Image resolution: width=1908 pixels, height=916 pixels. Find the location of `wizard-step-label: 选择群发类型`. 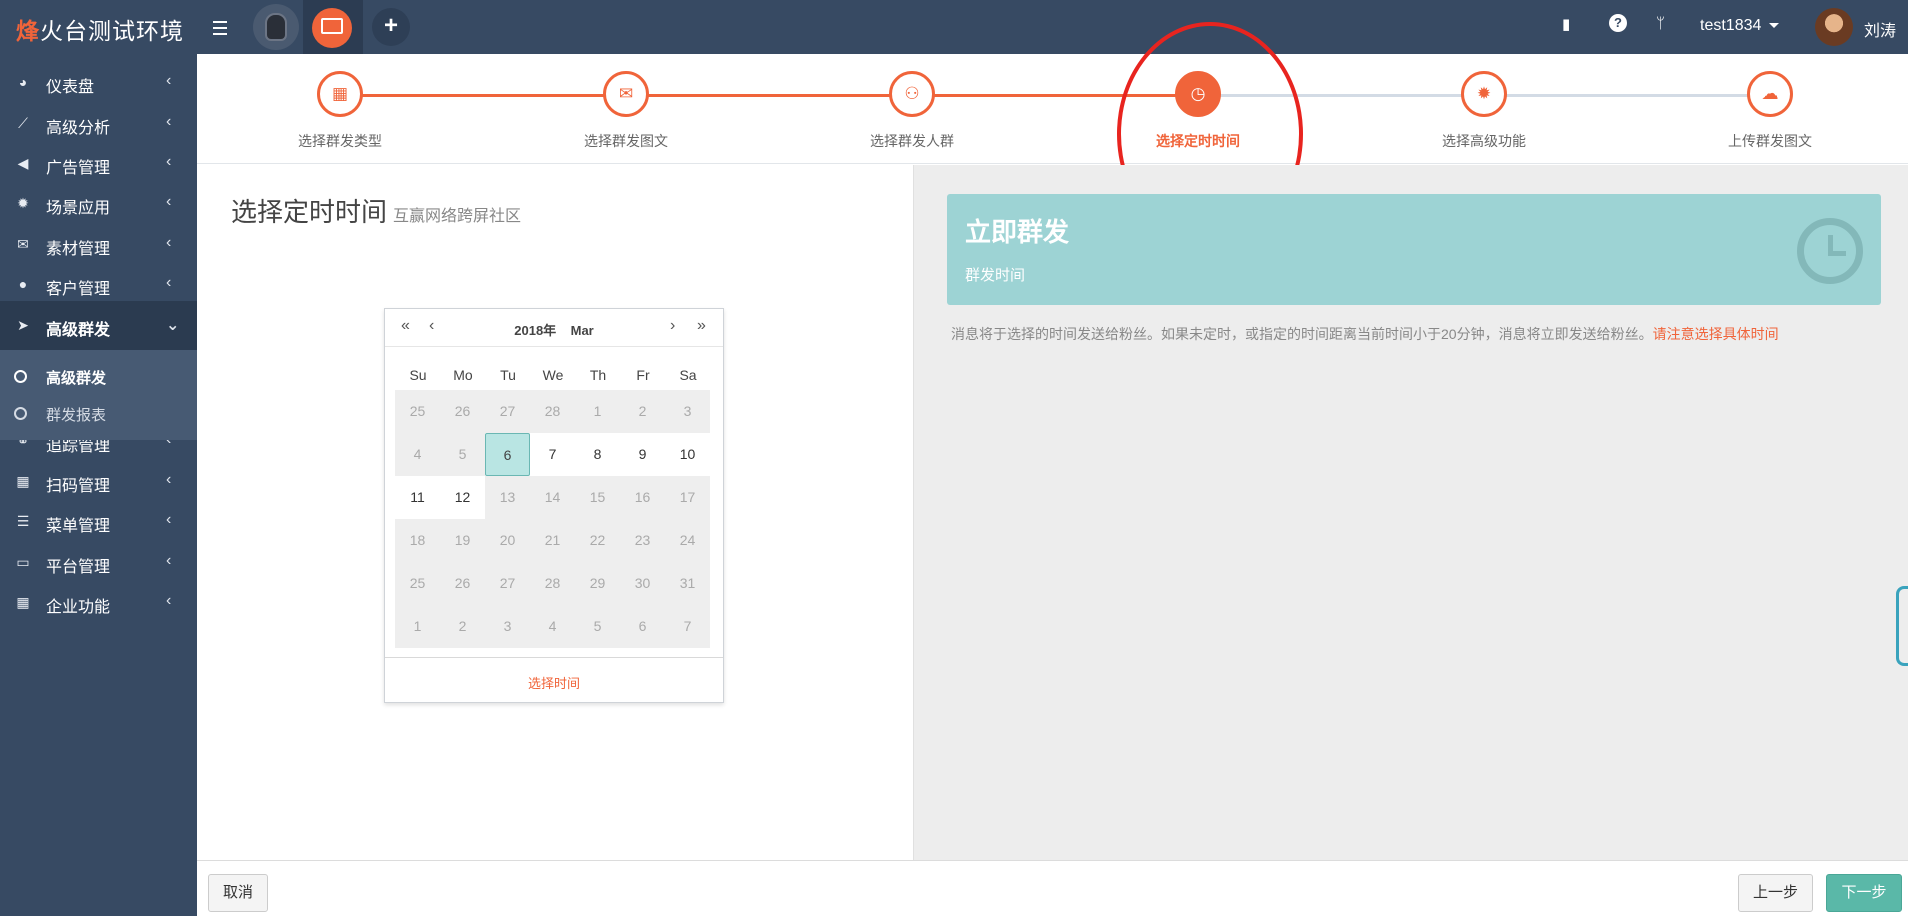

wizard-step-label: 选择群发类型 is located at coordinates (340, 141).